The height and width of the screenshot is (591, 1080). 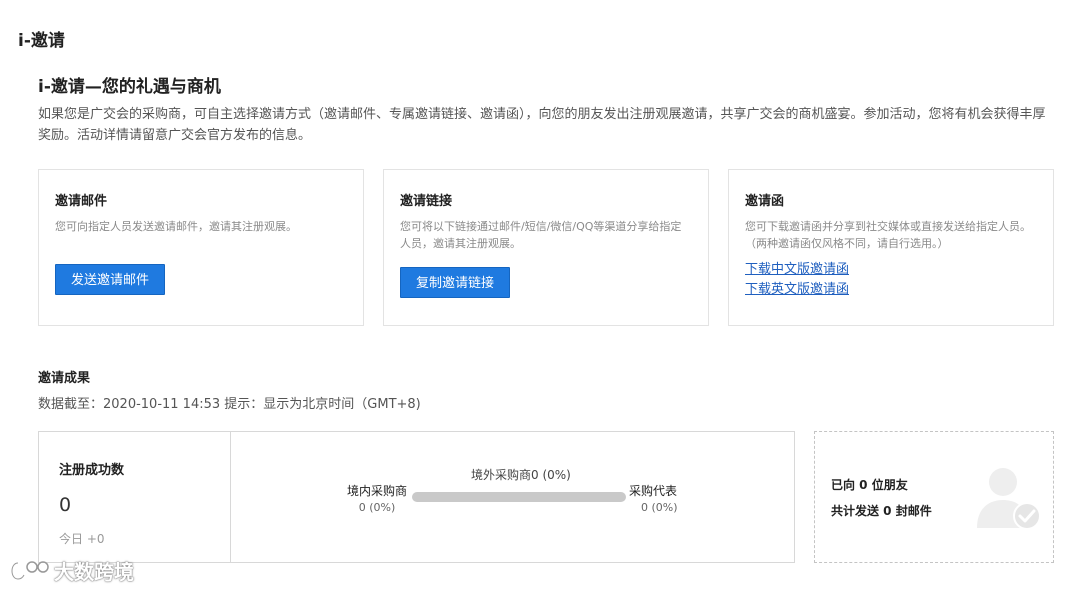 I want to click on breakdown-bar, so click(x=519, y=497).